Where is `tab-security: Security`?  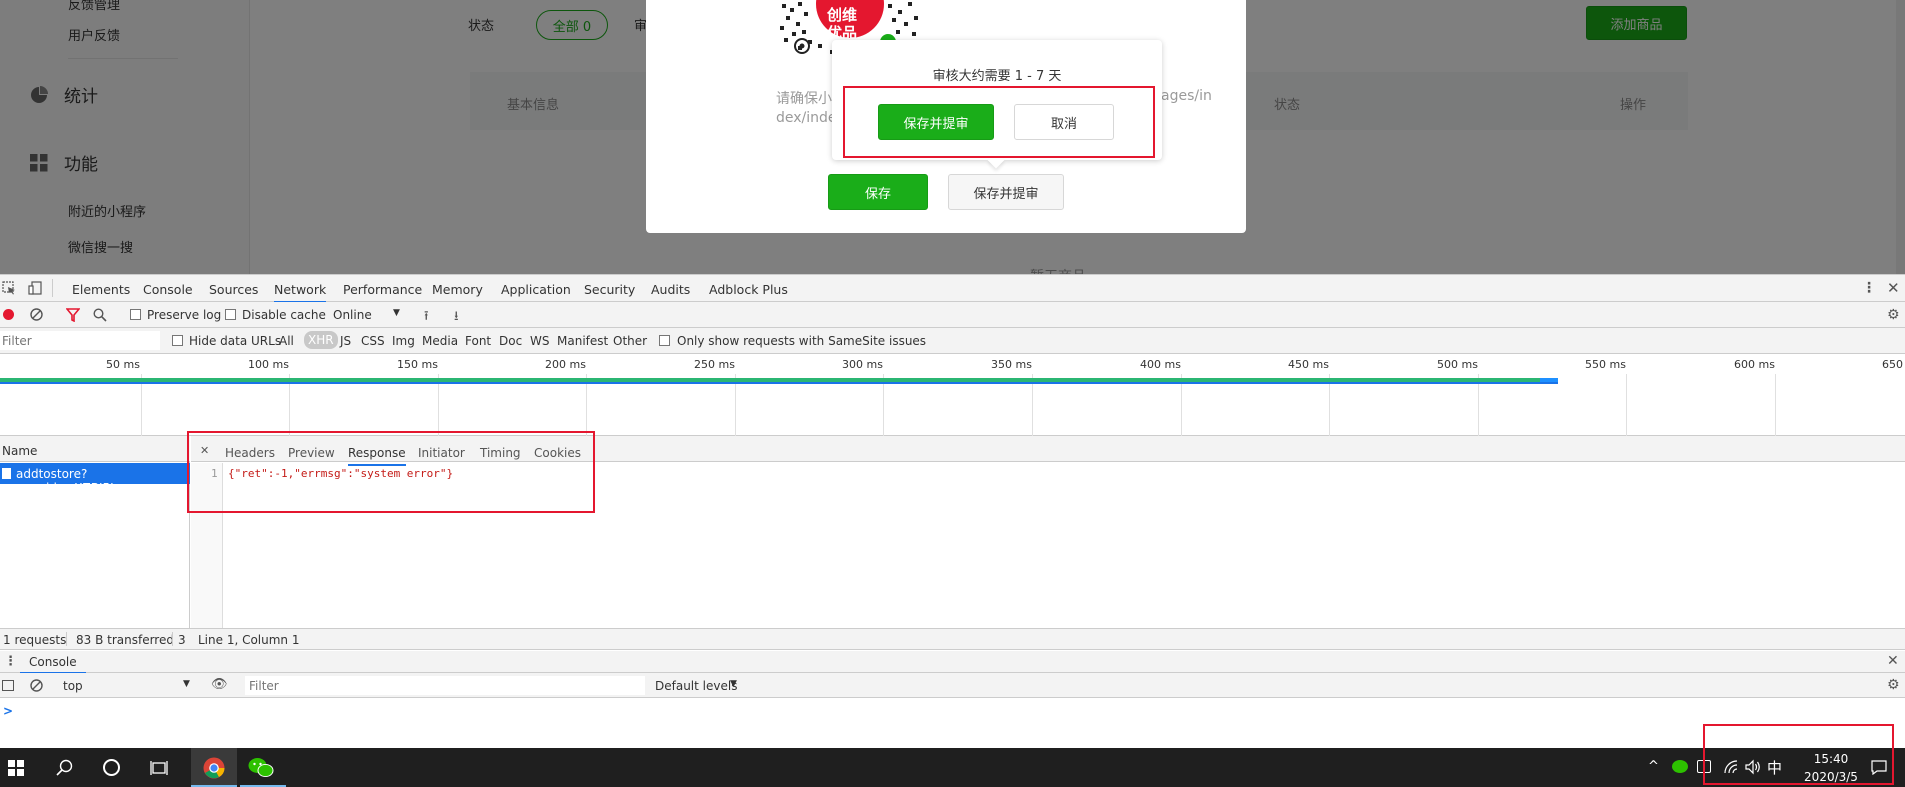 tab-security: Security is located at coordinates (609, 289).